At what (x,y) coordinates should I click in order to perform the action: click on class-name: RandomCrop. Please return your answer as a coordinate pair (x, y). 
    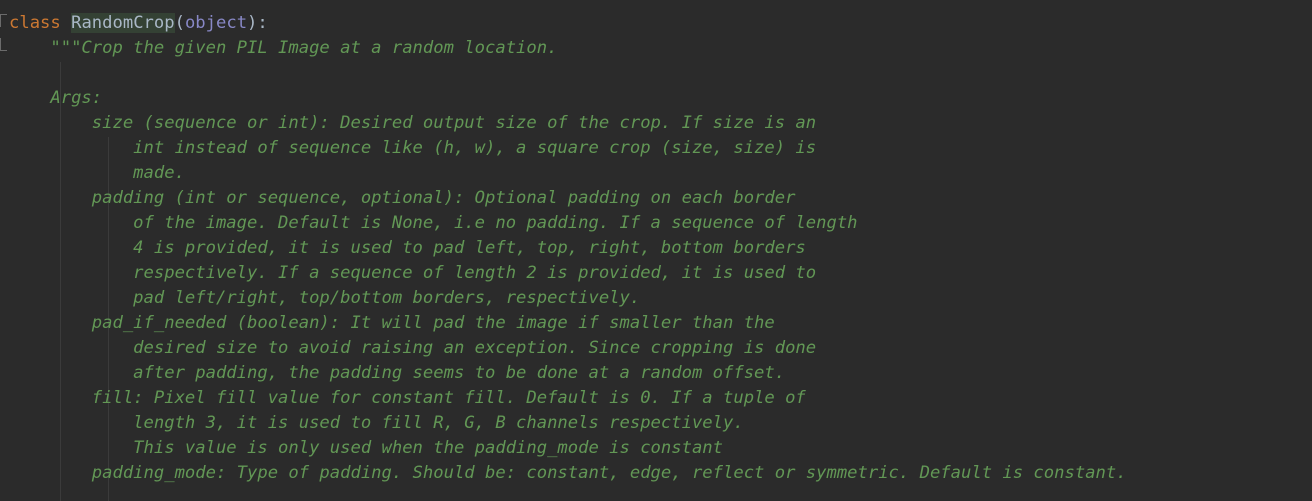
    Looking at the image, I should click on (123, 23).